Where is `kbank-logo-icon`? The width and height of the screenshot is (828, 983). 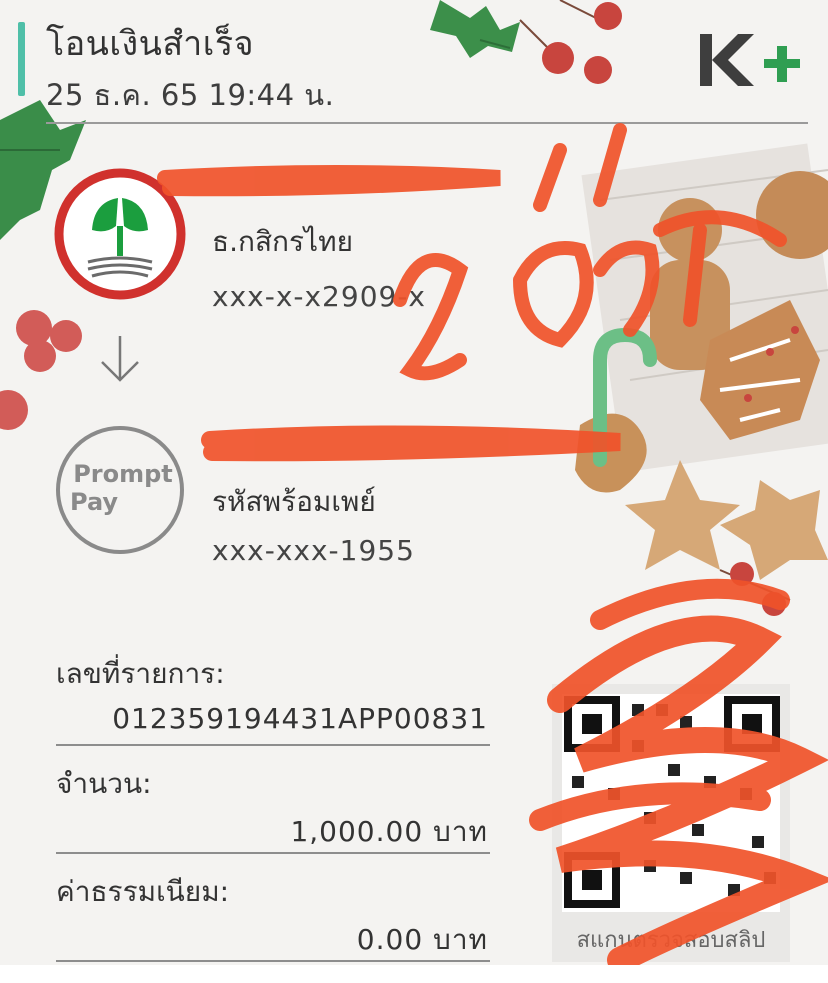 kbank-logo-icon is located at coordinates (120, 234).